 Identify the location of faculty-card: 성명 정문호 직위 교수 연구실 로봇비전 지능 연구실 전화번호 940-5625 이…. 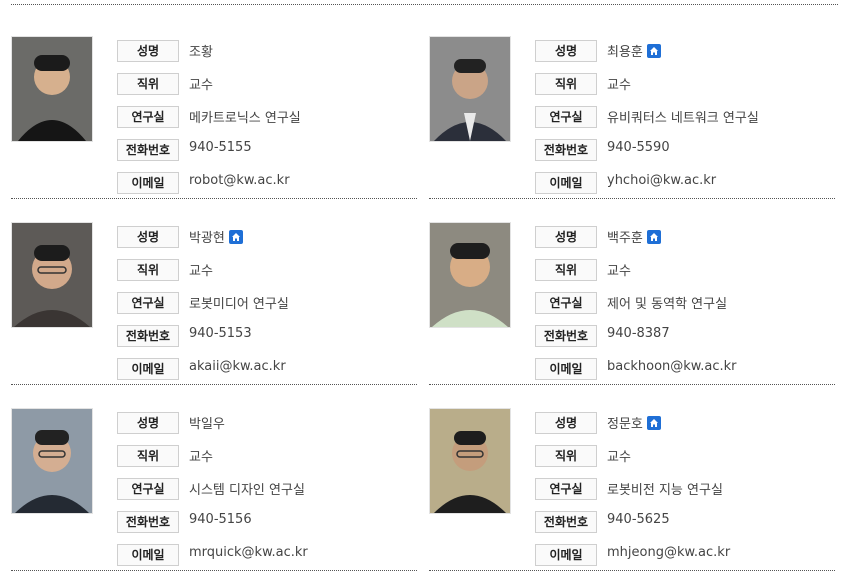
(632, 482).